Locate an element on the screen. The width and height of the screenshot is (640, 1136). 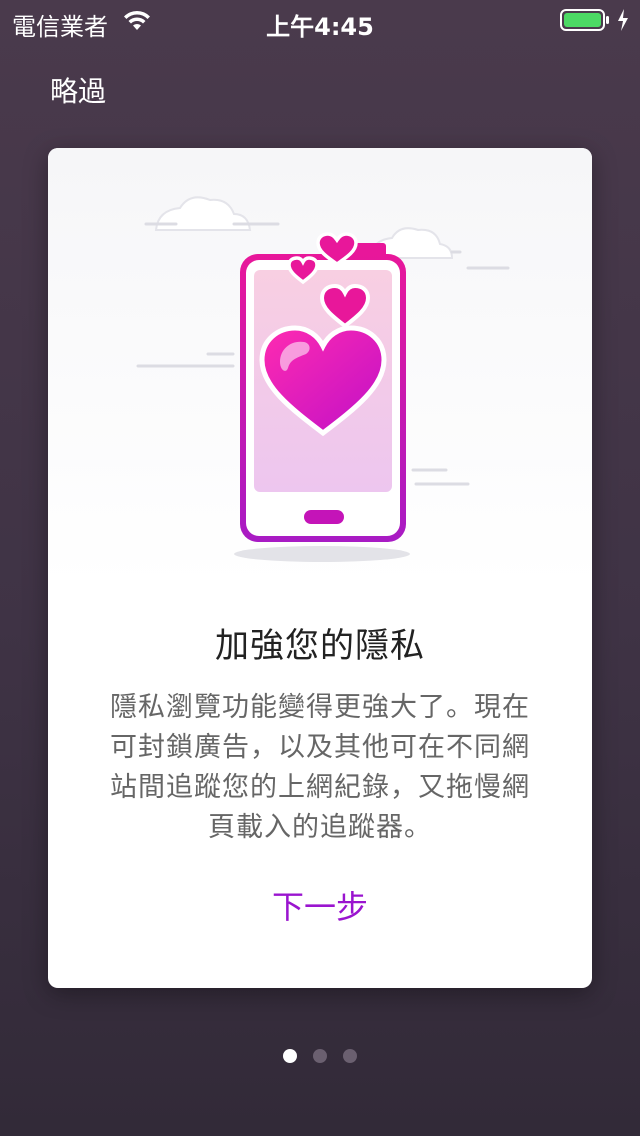
status-bar: 電信業者 上午4:45 is located at coordinates (320, 20).